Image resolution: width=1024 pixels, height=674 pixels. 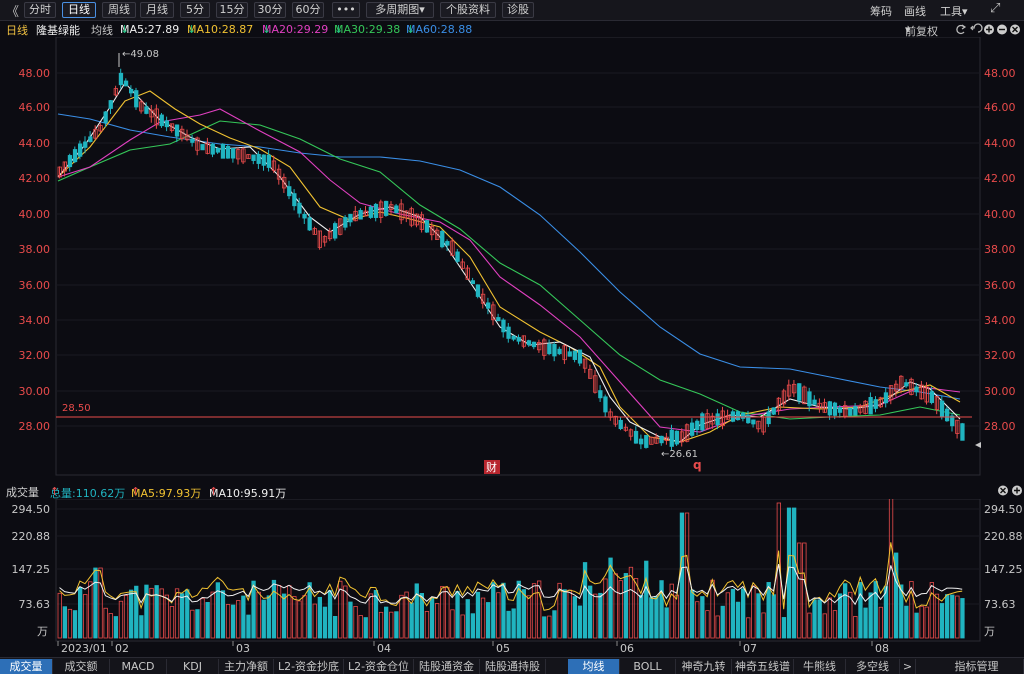 What do you see at coordinates (1000, 355) in the screenshot?
I see `price-tick-label-right: 32.00` at bounding box center [1000, 355].